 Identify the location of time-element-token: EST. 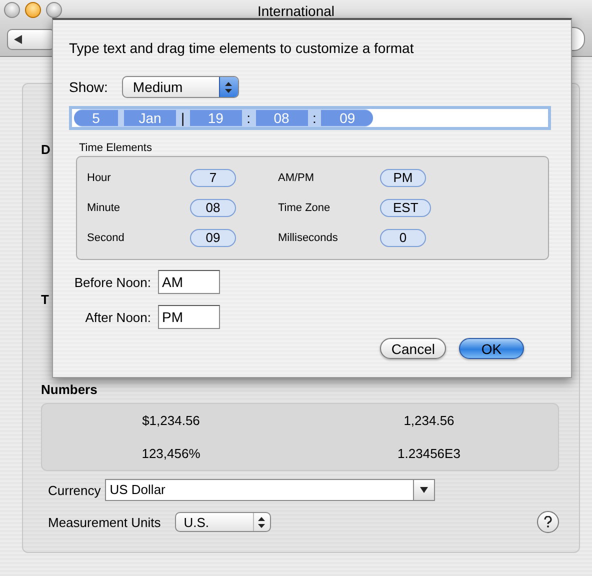
(406, 208).